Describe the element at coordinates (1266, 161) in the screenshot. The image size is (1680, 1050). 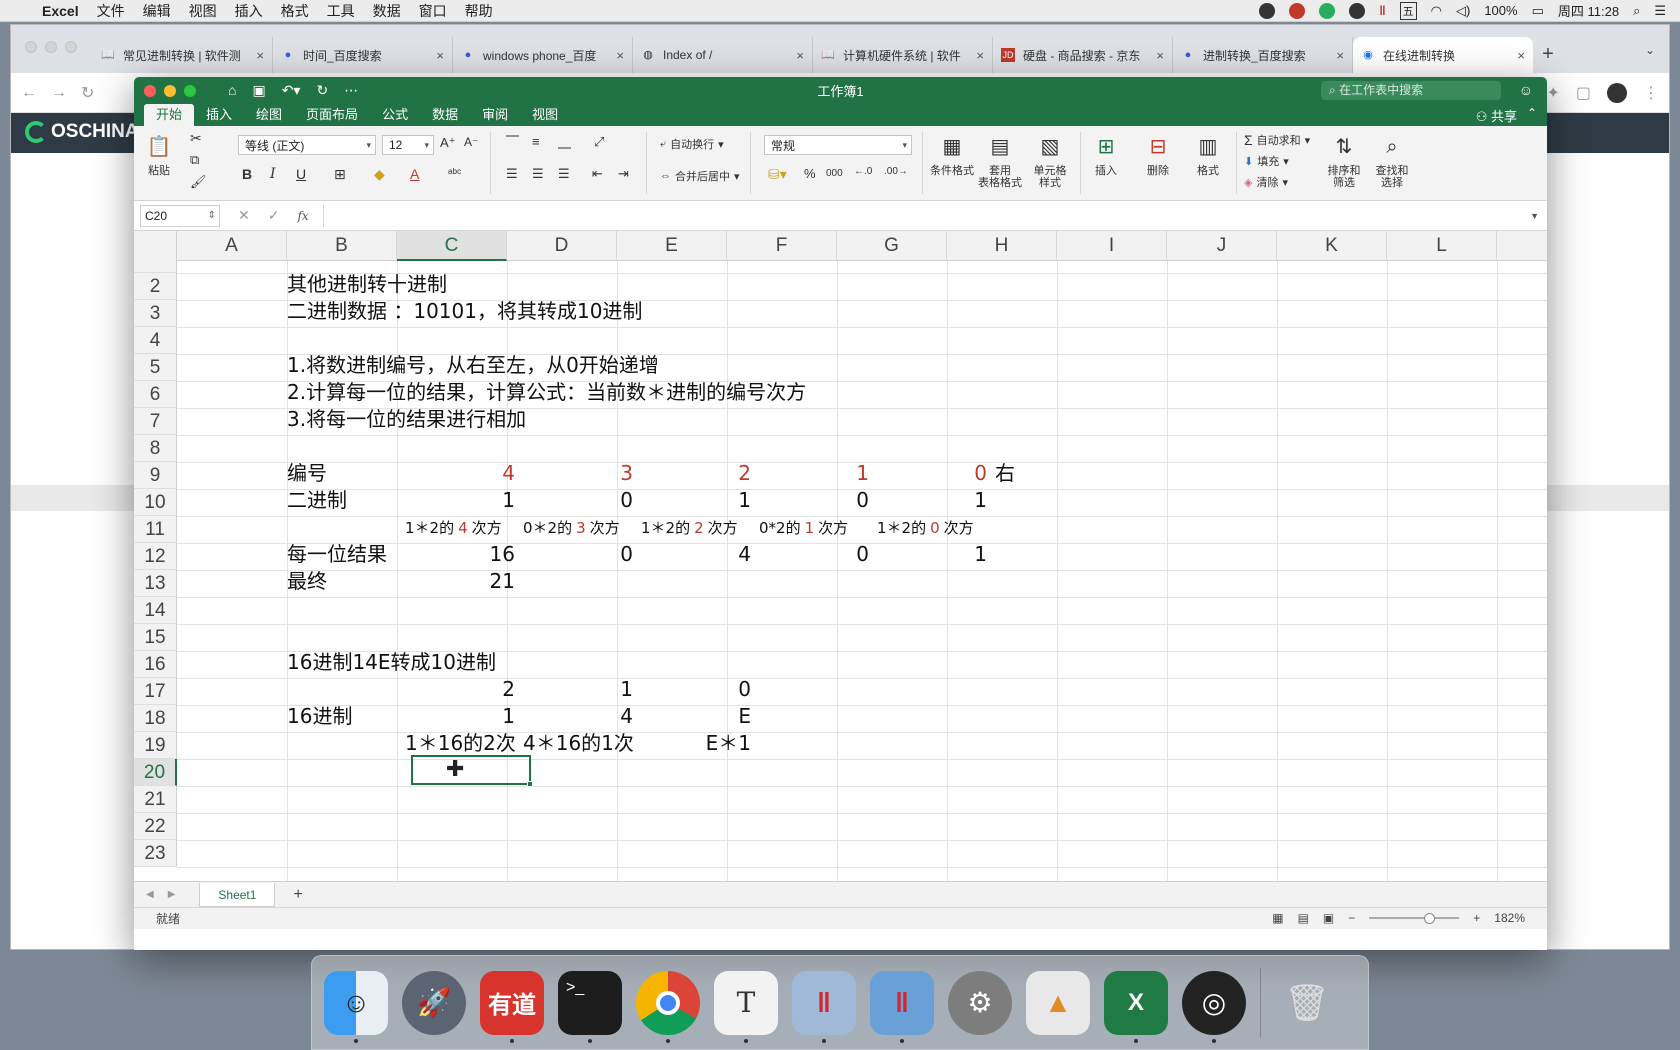
I see `fill-button: ⬇ 填充 ▾` at that location.